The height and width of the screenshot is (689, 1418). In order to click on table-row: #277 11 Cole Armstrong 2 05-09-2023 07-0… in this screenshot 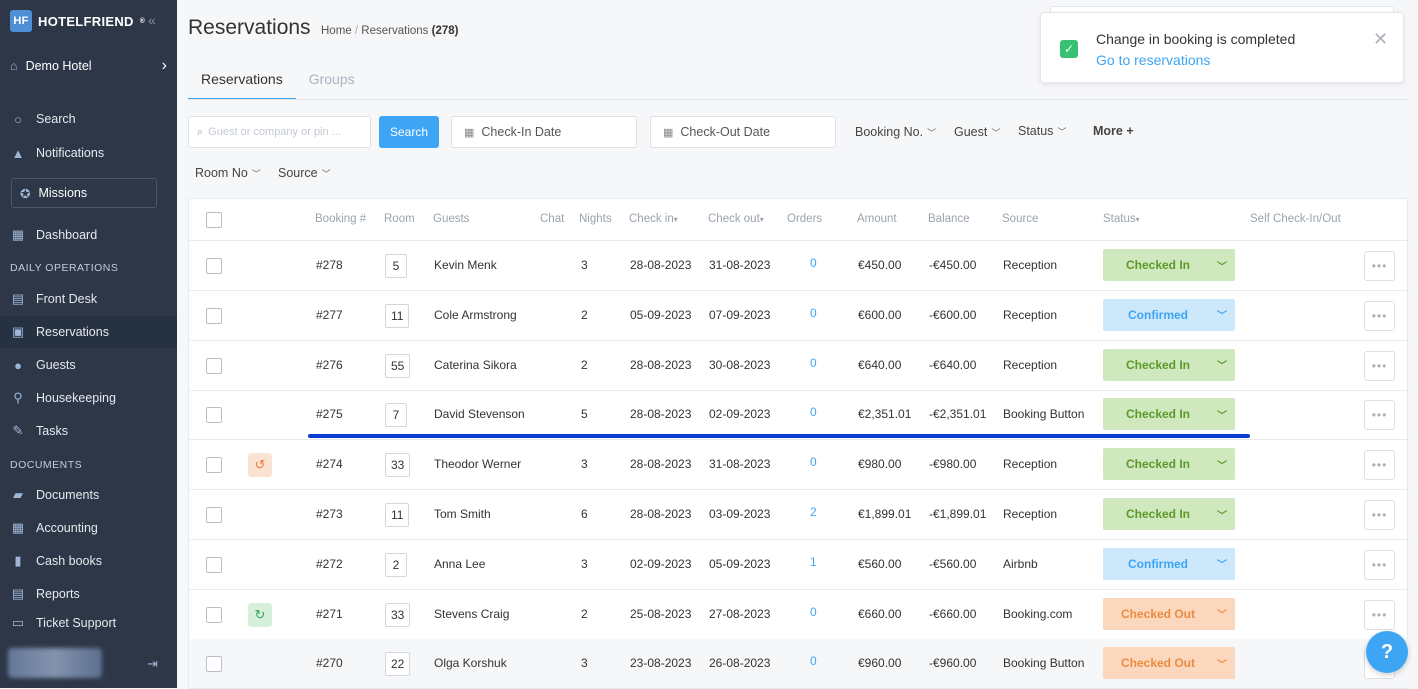, I will do `click(799, 316)`.